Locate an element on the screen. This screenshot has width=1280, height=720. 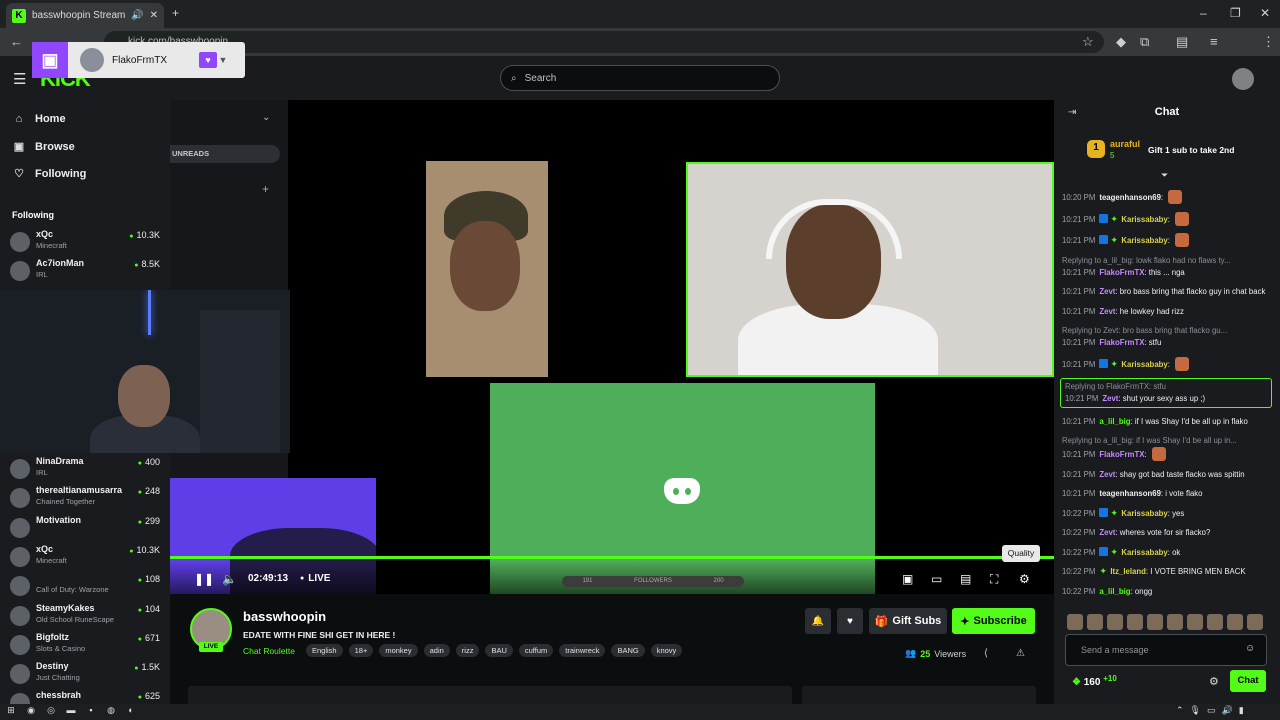
notification-bell-button: 🔔 is located at coordinates (818, 621).